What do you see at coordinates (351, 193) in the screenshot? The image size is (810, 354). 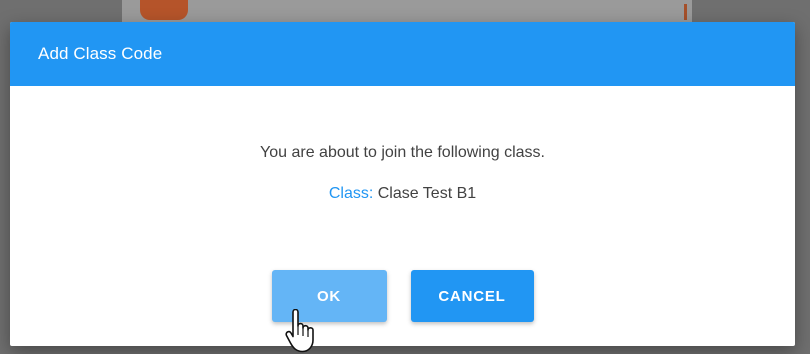 I see `class-label: Class:` at bounding box center [351, 193].